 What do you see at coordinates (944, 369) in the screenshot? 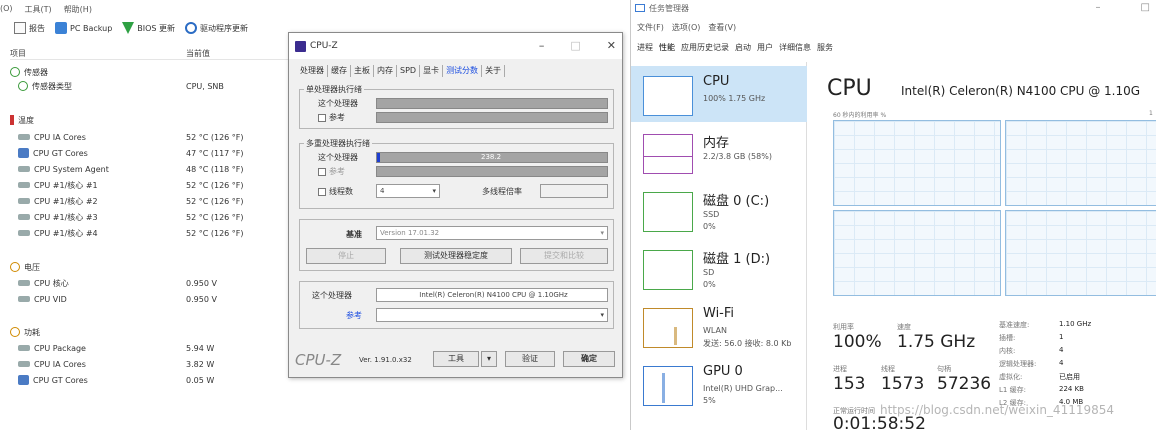
I see `handles-key: 句柄` at bounding box center [944, 369].